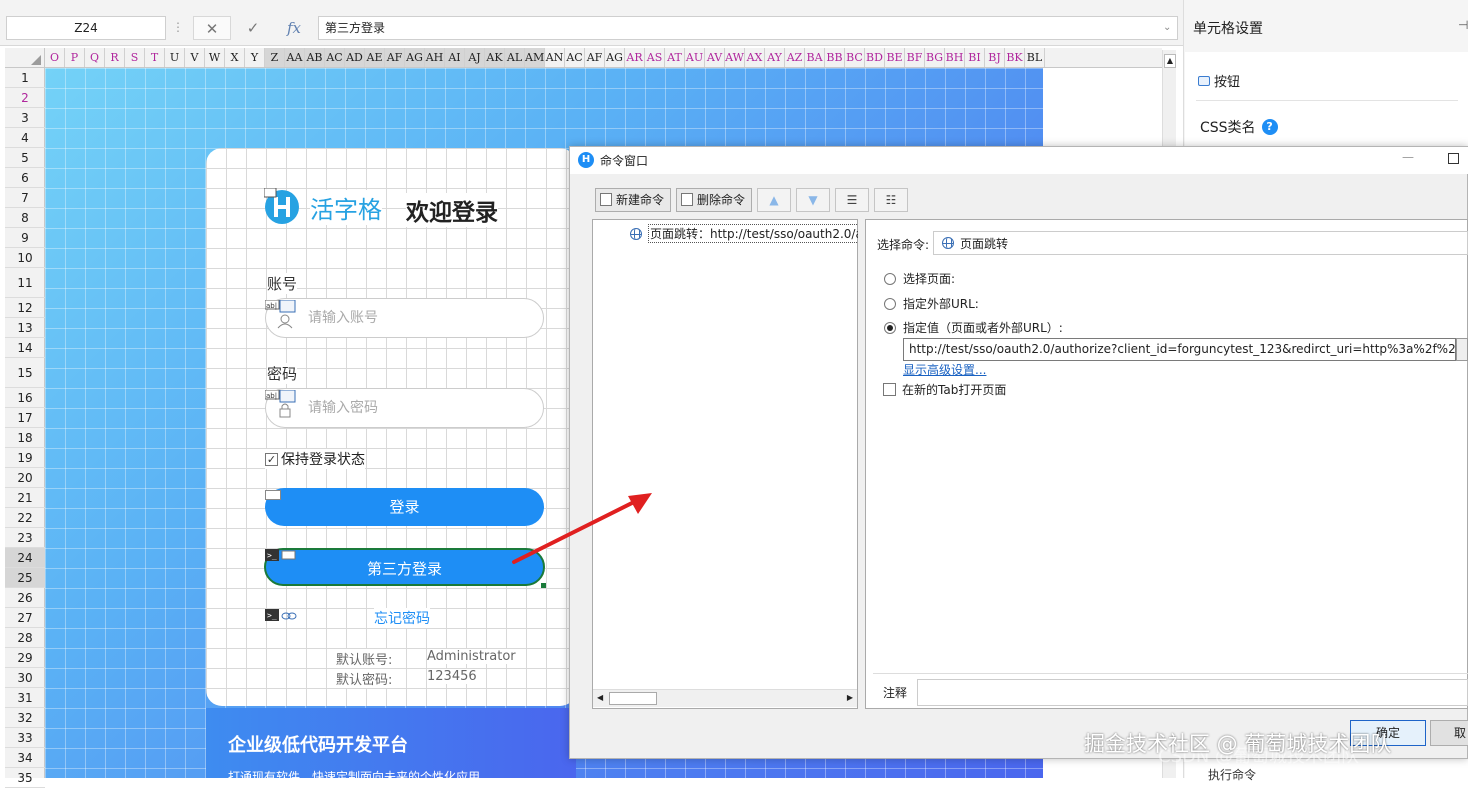  Describe the element at coordinates (25, 158) in the screenshot. I see `row-header: 5` at that location.